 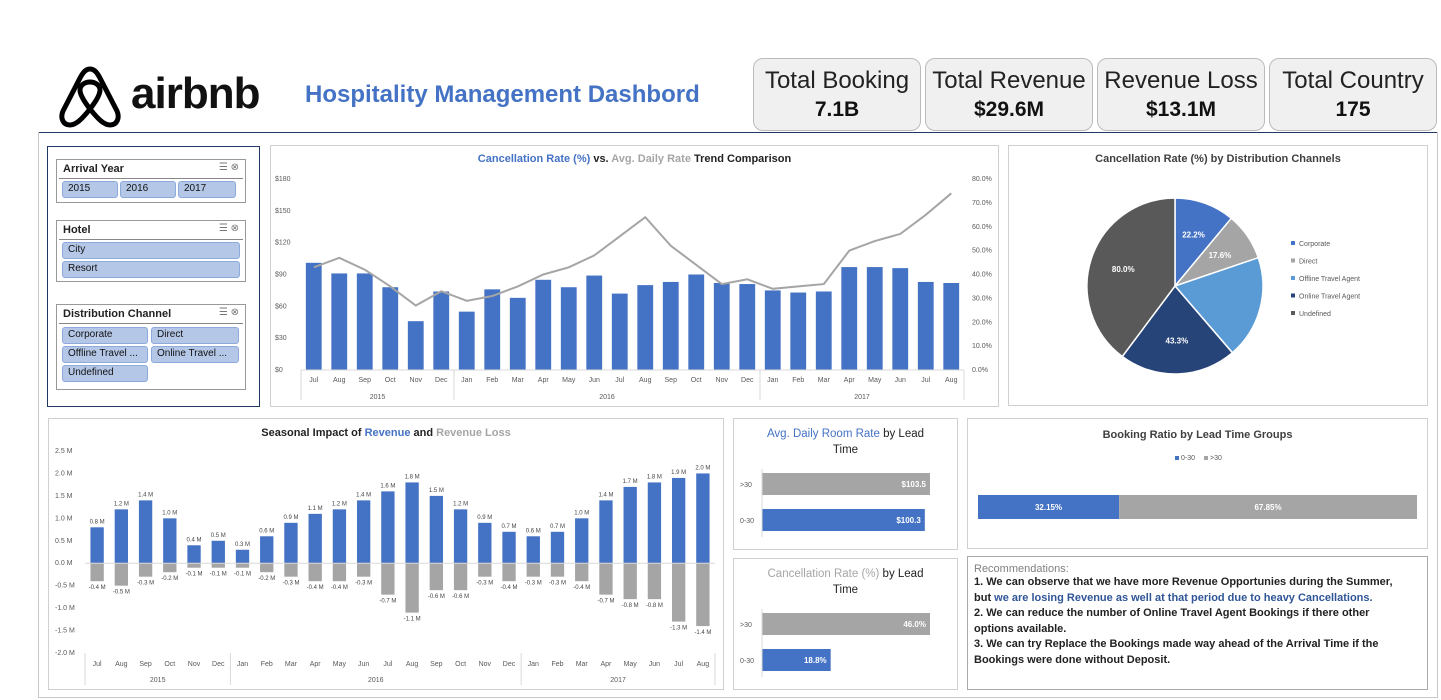 What do you see at coordinates (1009, 109) in the screenshot?
I see `kpi-value: $29.6M` at bounding box center [1009, 109].